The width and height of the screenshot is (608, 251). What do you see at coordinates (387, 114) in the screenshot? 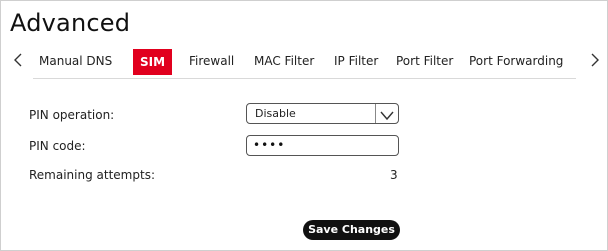
I see `chevron-down-icon` at bounding box center [387, 114].